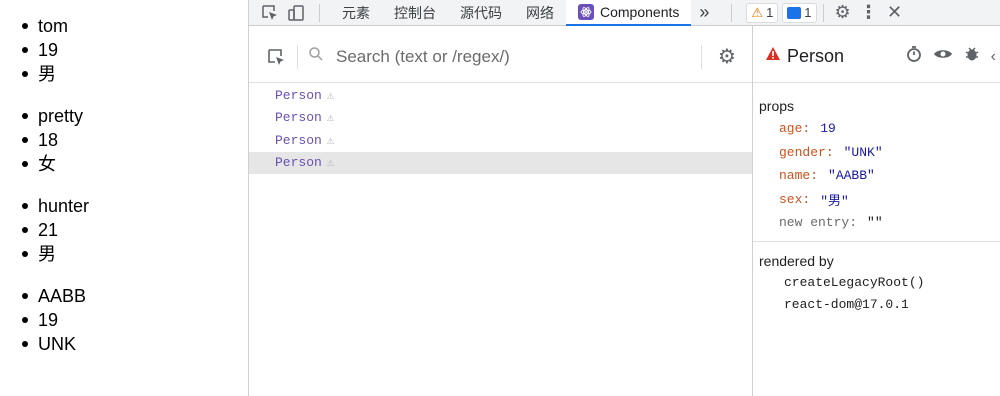 This screenshot has height=396, width=1000. What do you see at coordinates (972, 56) in the screenshot?
I see `bug-icon` at bounding box center [972, 56].